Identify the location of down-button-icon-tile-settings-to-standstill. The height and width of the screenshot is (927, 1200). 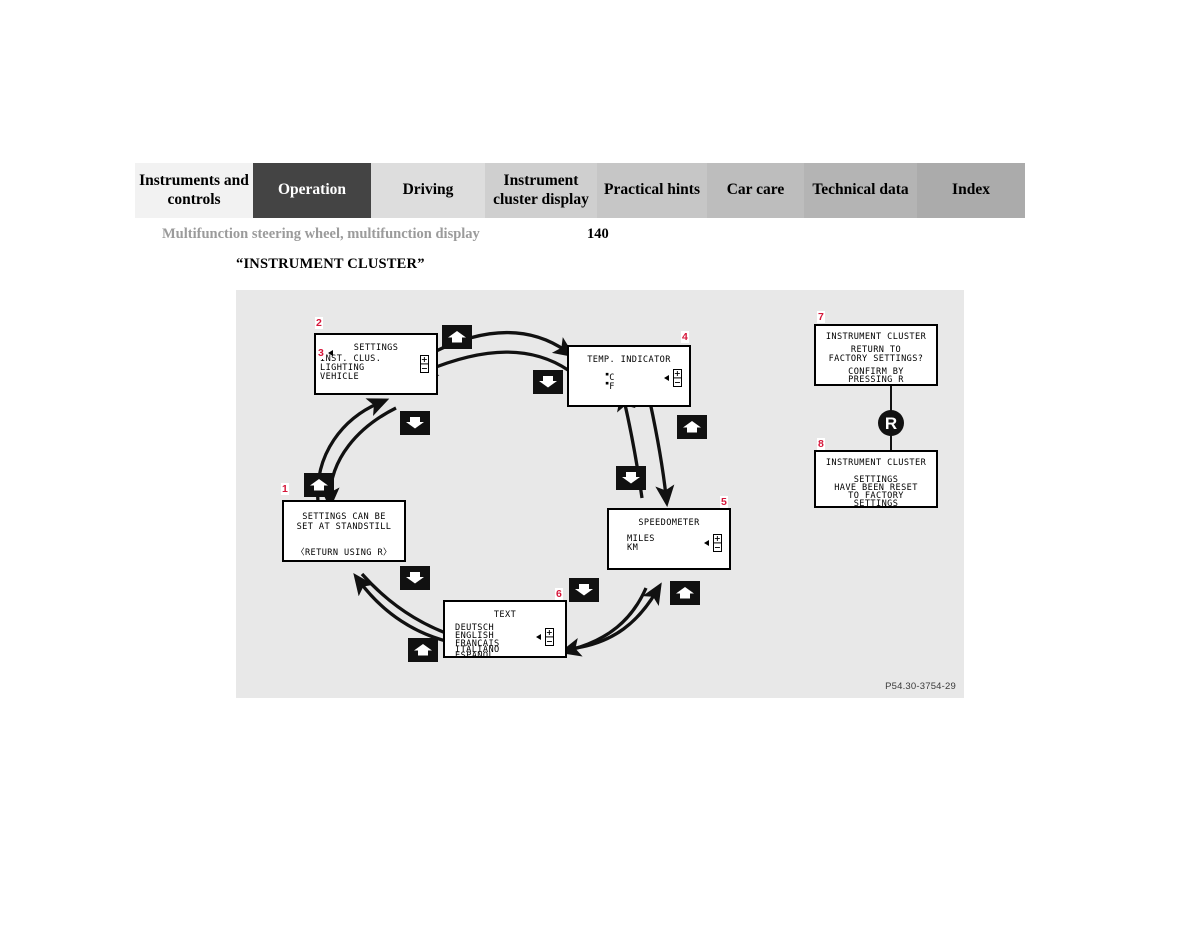
(415, 423).